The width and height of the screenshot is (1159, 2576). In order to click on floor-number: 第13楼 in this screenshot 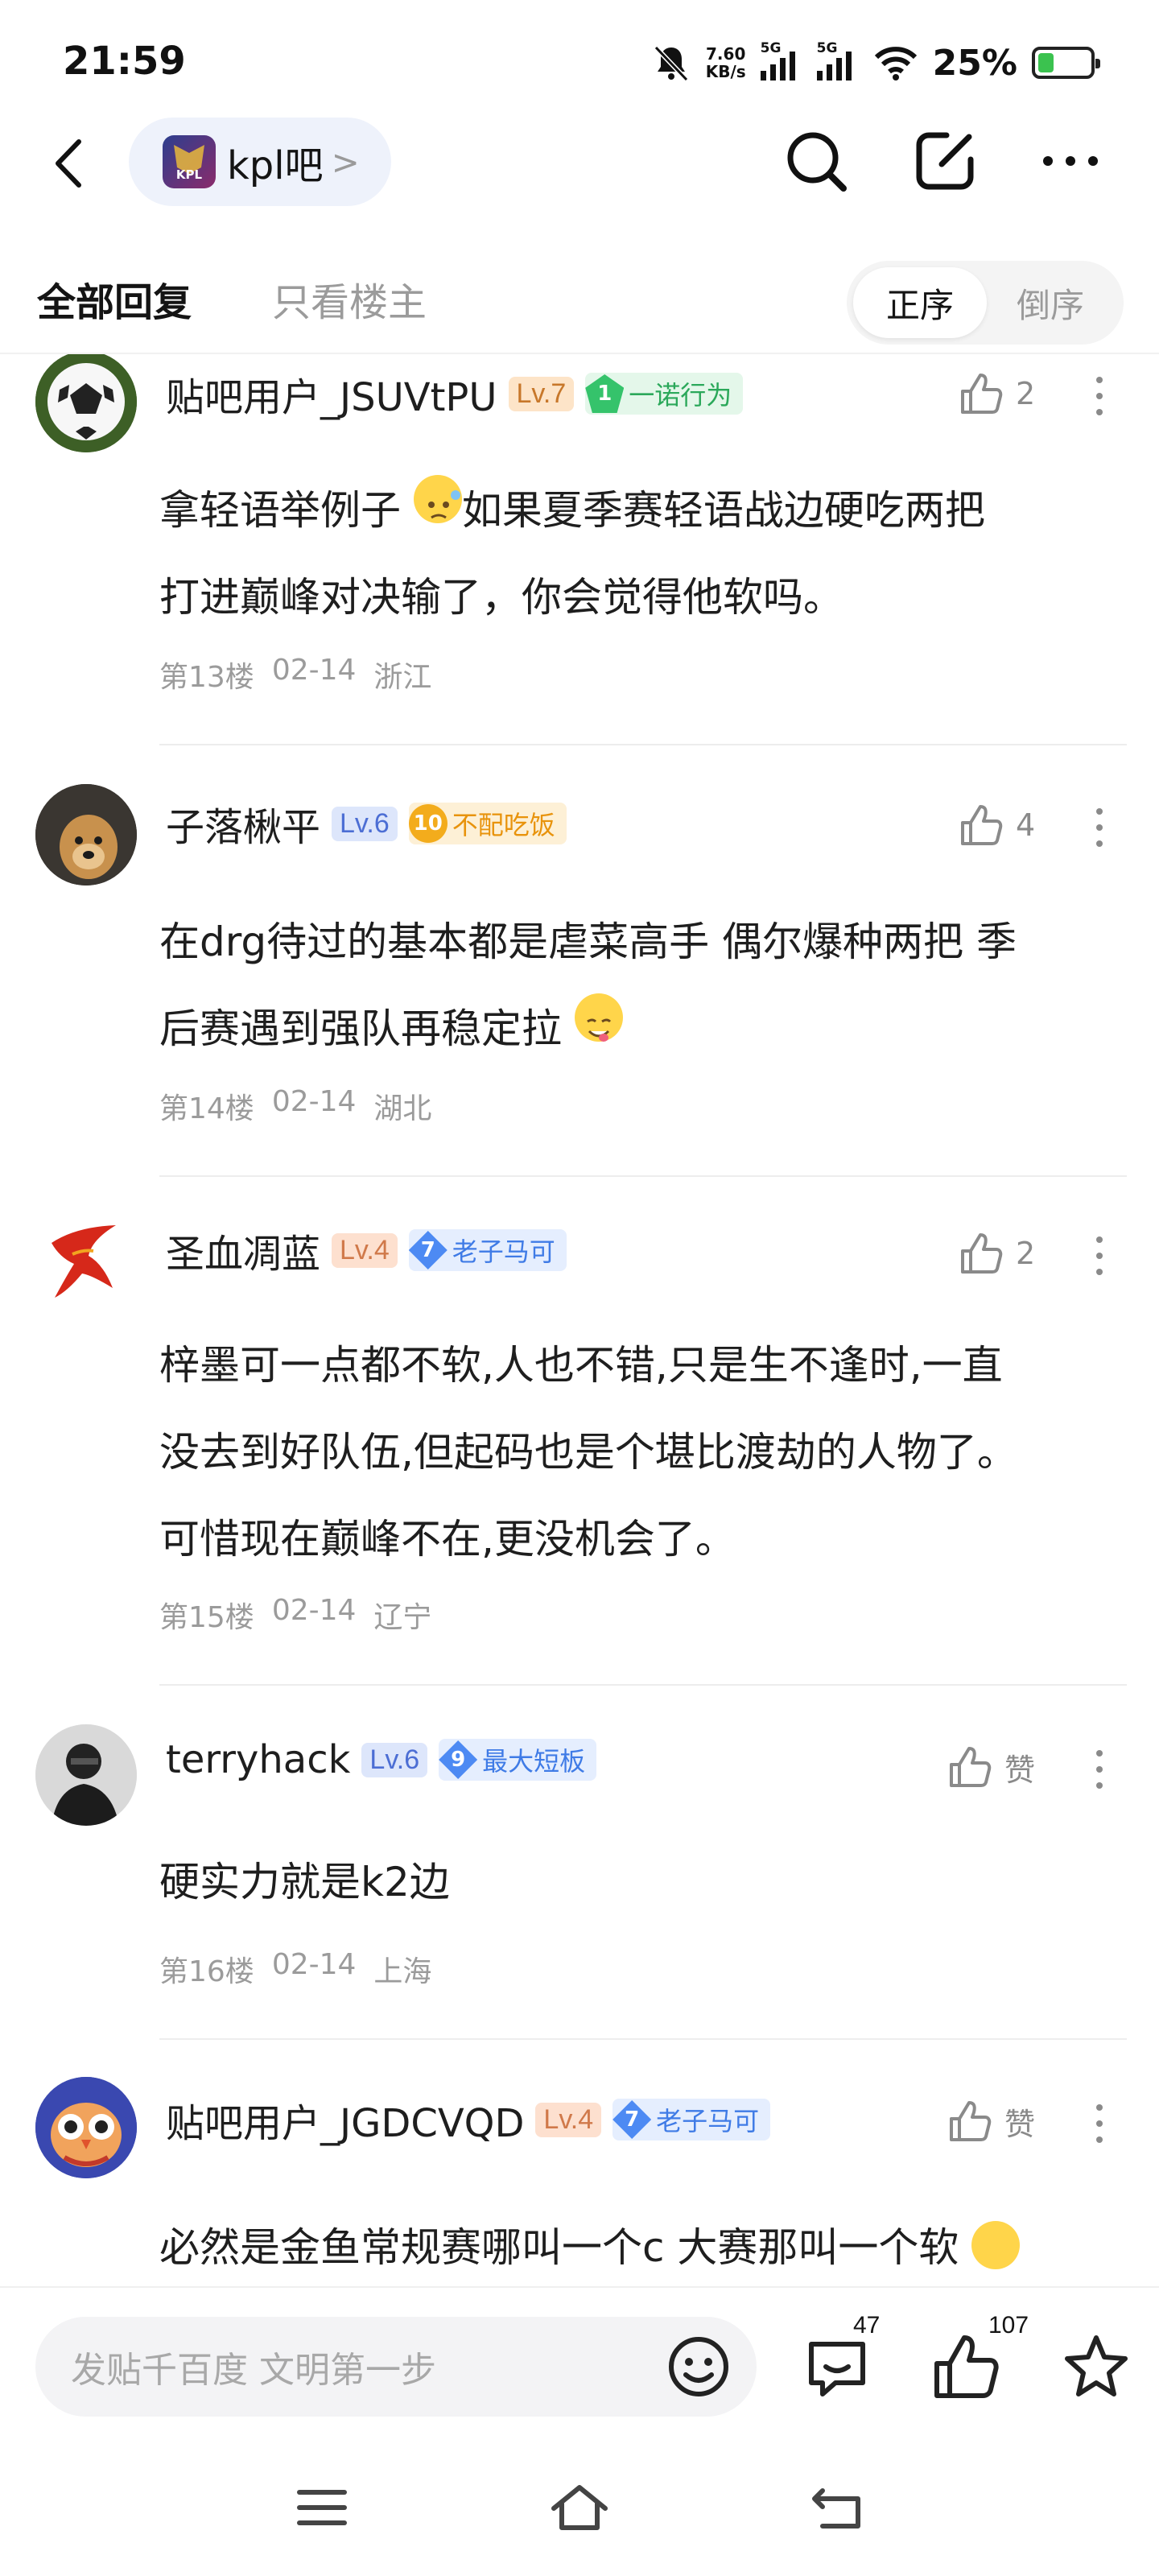, I will do `click(206, 677)`.